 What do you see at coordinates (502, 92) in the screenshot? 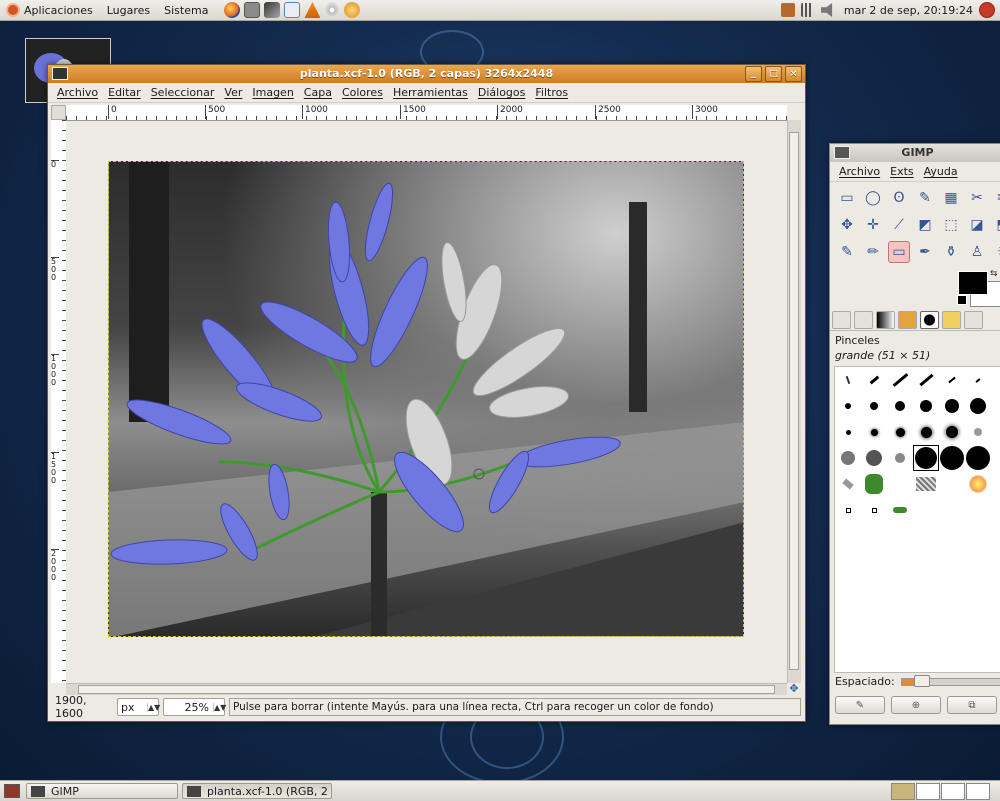
I see `menu-dialogos: Diálogos` at bounding box center [502, 92].